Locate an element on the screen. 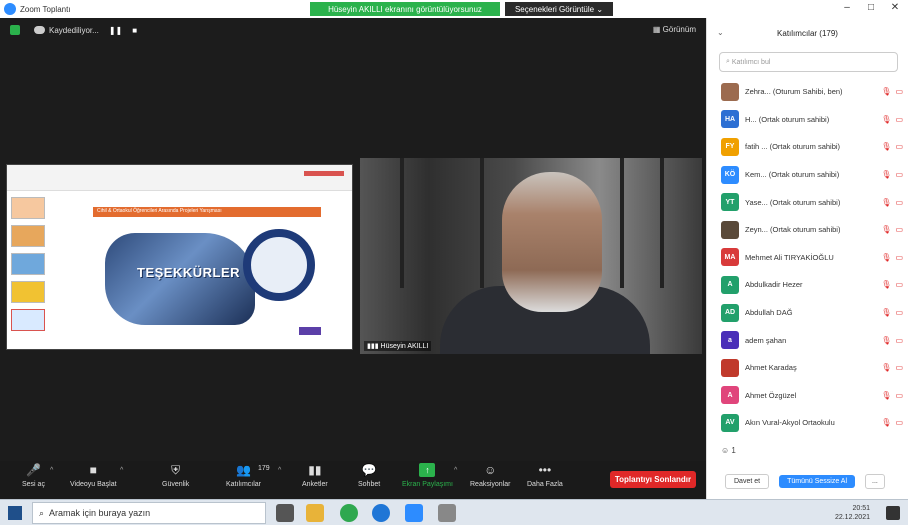 This screenshot has height=525, width=908. more-button: ••• Daha Fazla is located at coordinates (545, 475).